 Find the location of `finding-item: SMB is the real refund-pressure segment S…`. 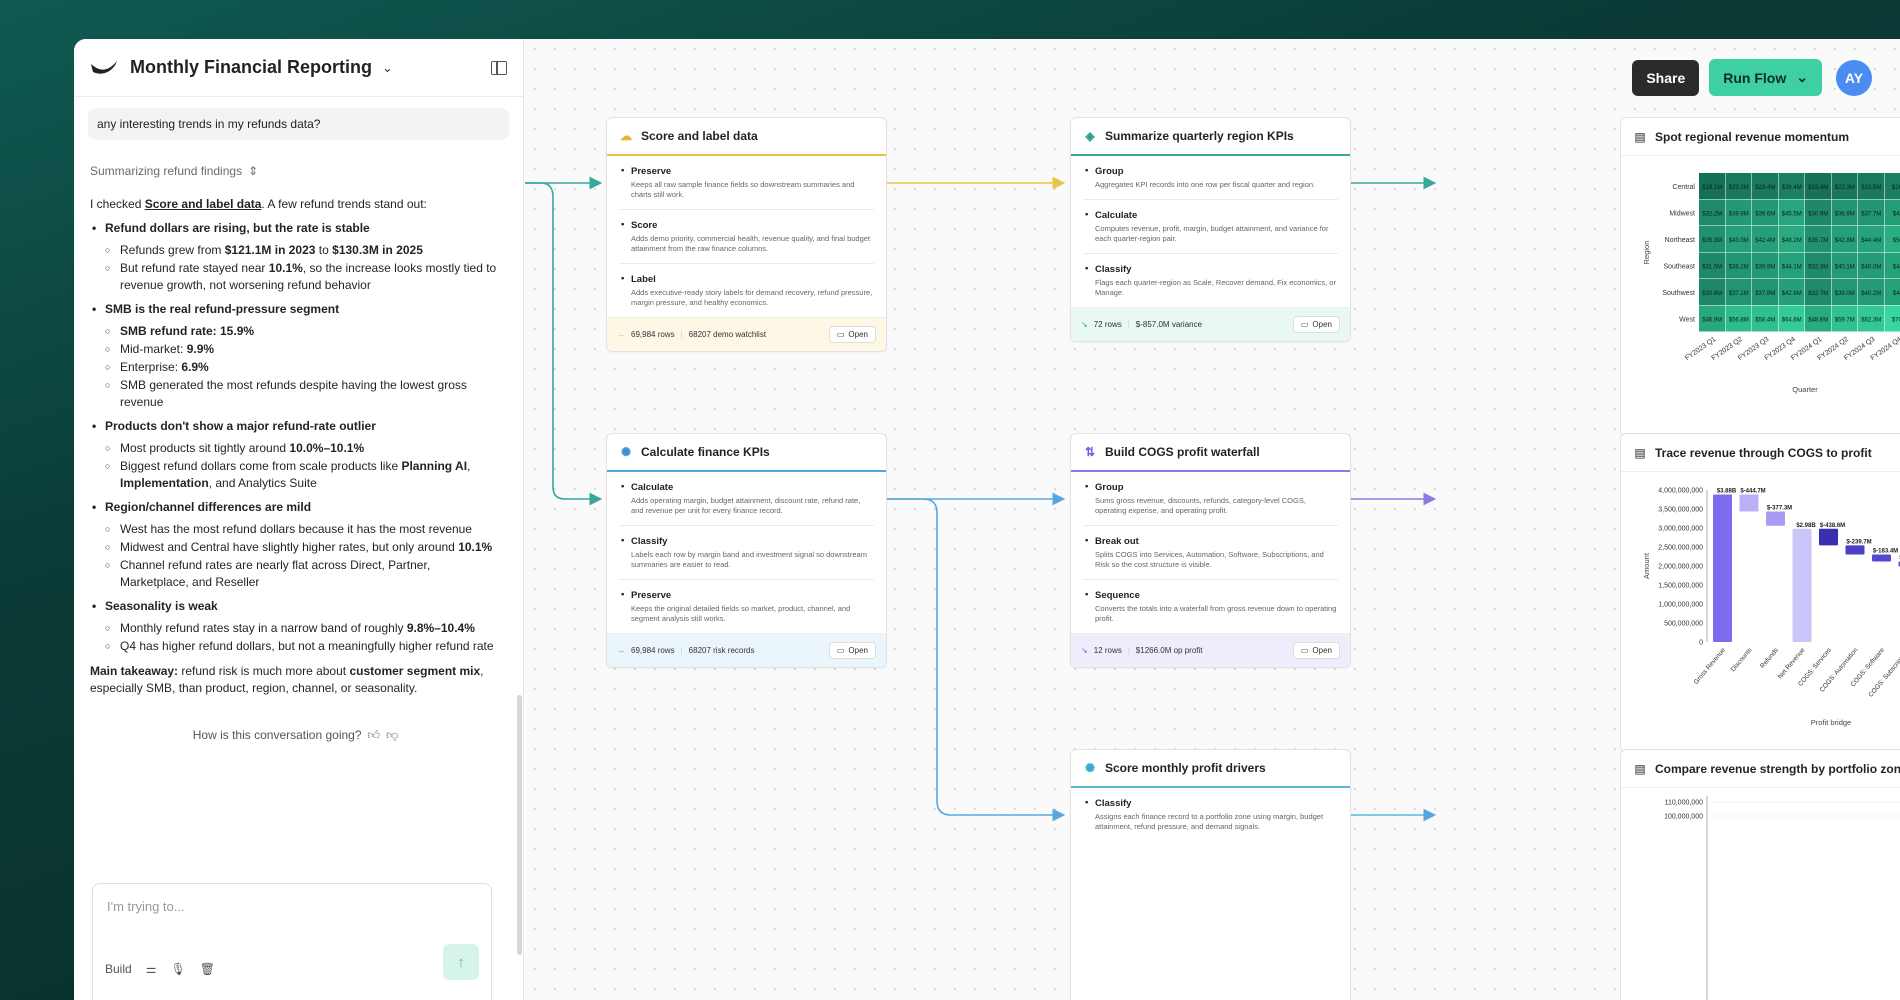

finding-item: SMB is the real refund-pressure segment S… is located at coordinates (295, 356).